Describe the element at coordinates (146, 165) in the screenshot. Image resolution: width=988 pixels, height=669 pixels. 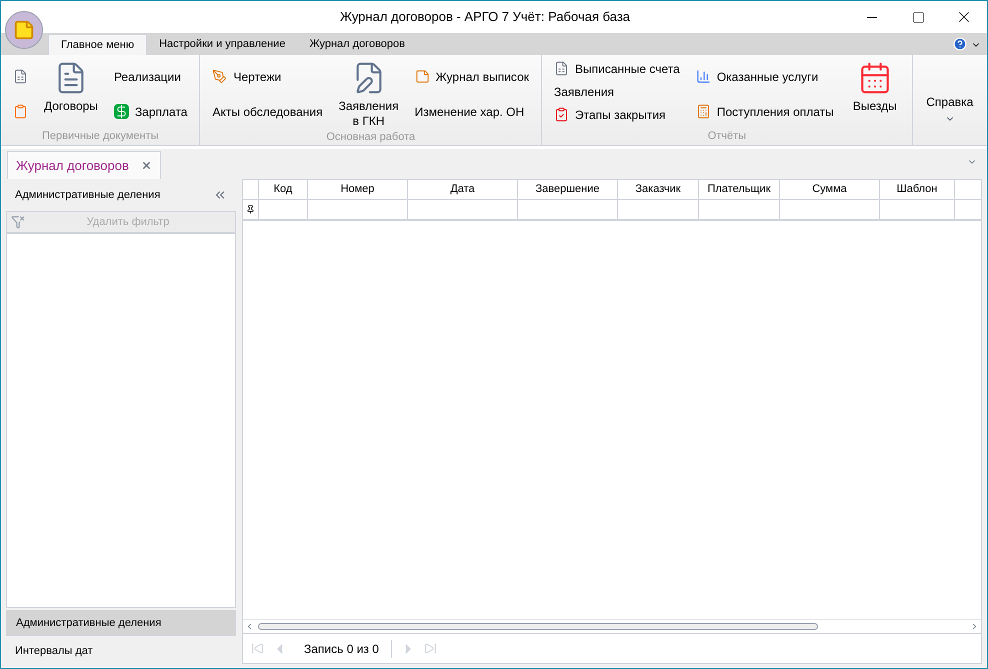
I see `close-icon` at that location.